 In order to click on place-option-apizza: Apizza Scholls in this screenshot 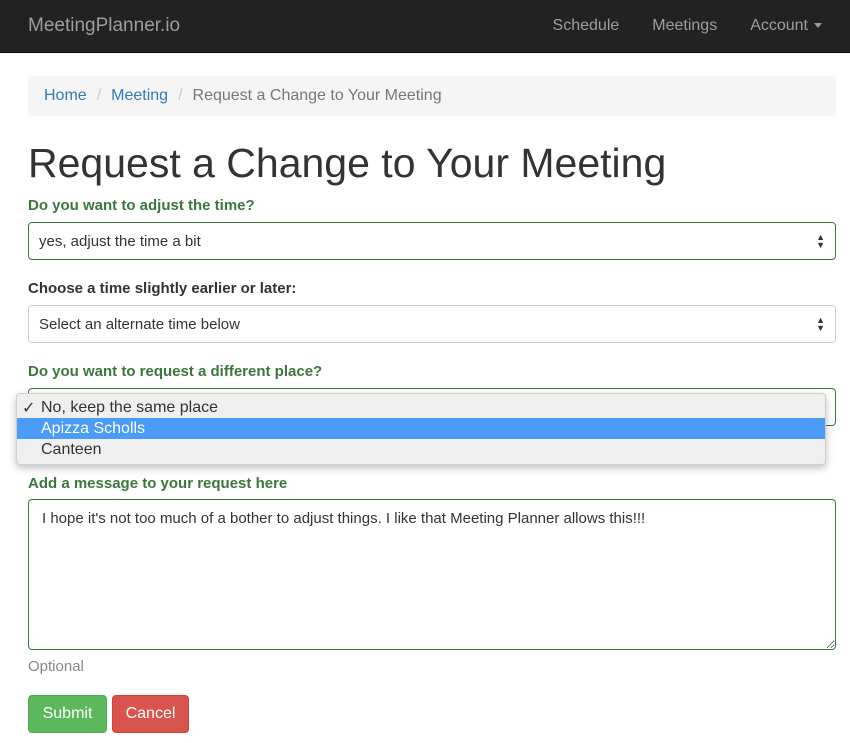, I will do `click(421, 428)`.